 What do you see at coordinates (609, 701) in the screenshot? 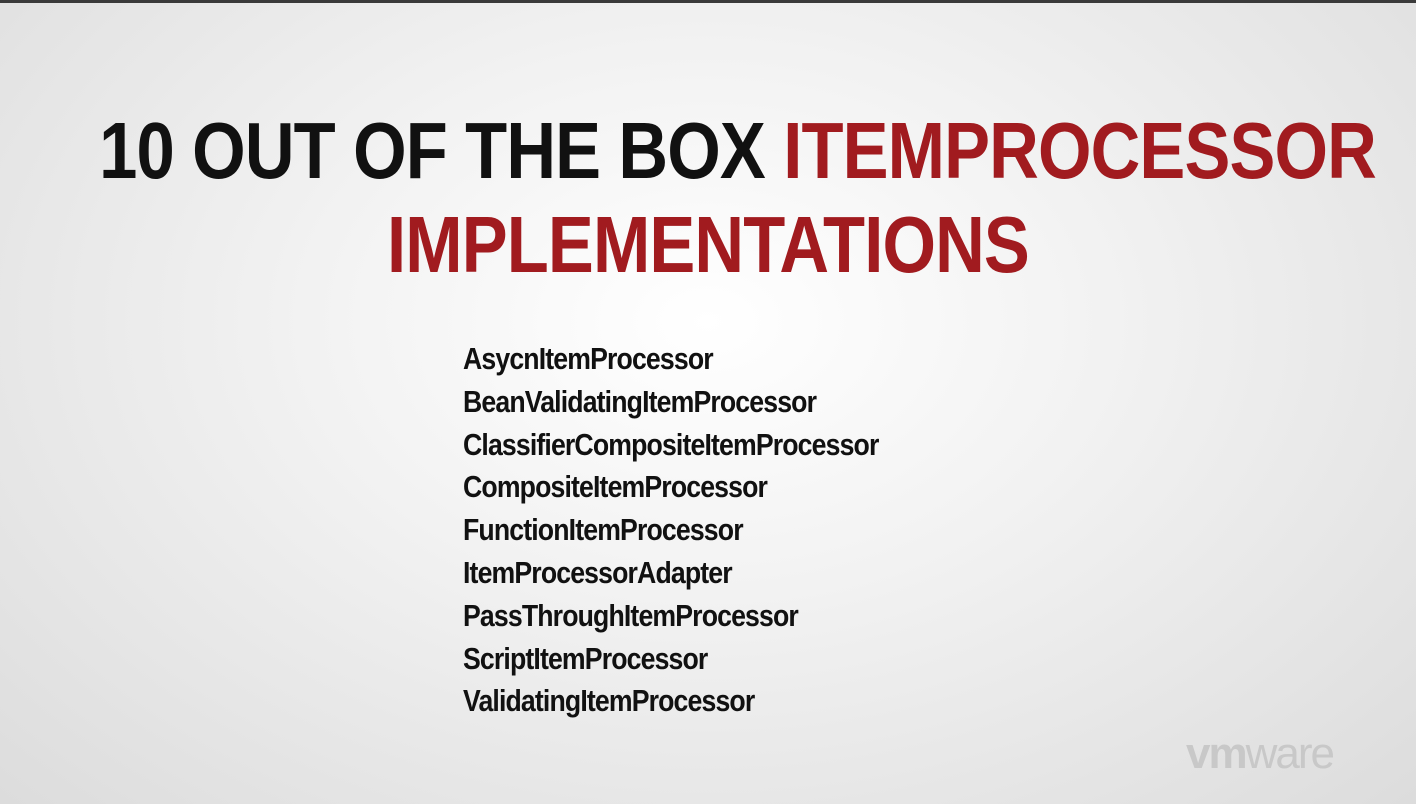
I see `list-item: ValidatingItemProcessor` at bounding box center [609, 701].